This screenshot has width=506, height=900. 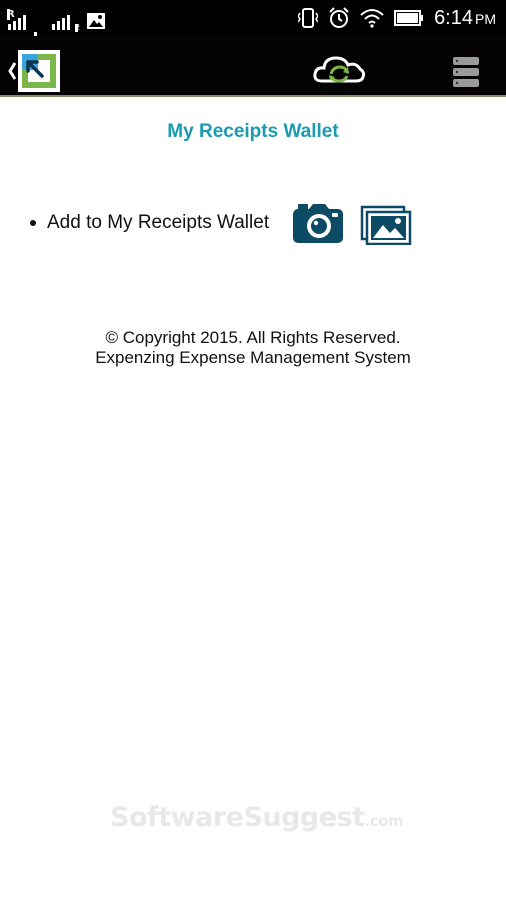 I want to click on watermark-suffix: .com, so click(x=384, y=821).